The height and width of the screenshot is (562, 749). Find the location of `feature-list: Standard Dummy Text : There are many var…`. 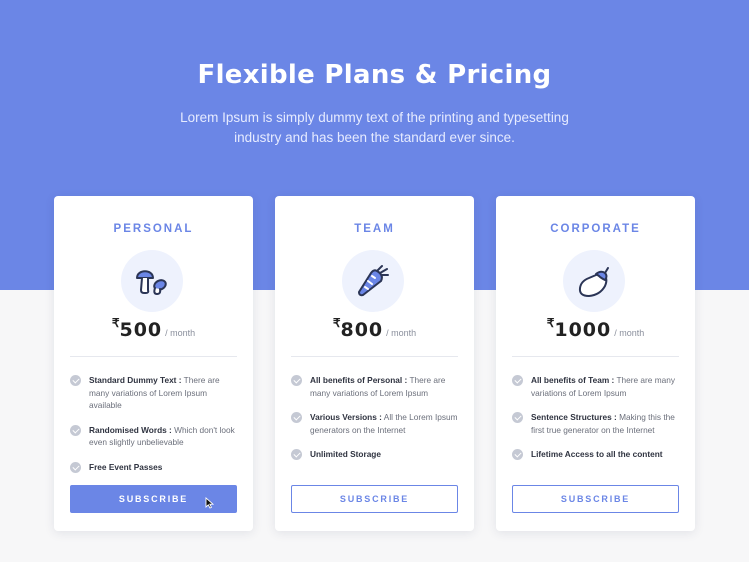

feature-list: Standard Dummy Text : There are many var… is located at coordinates (155, 429).